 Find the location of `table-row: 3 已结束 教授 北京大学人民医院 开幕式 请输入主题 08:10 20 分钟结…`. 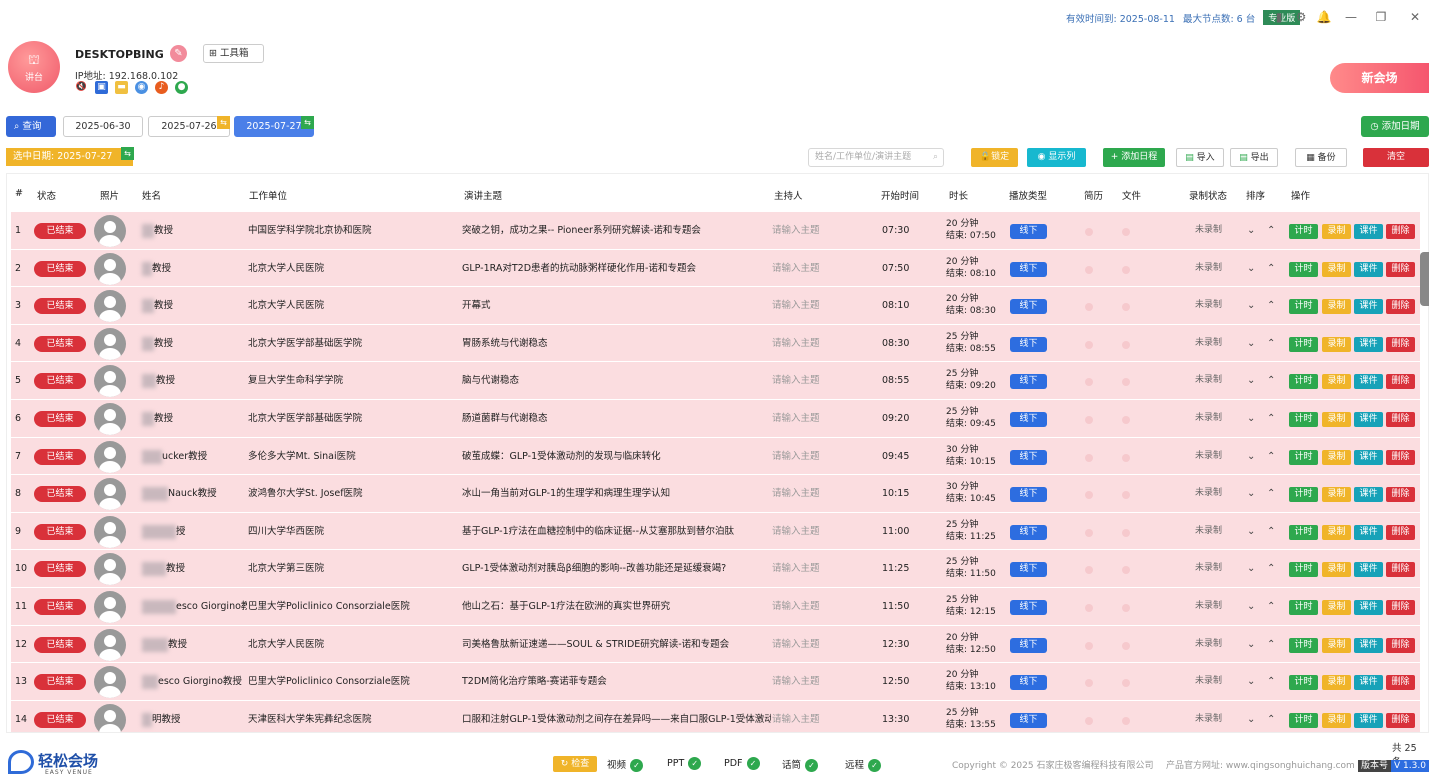

table-row: 3 已结束 教授 北京大学人民医院 开幕式 请输入主题 08:10 20 分钟结… is located at coordinates (715, 306).